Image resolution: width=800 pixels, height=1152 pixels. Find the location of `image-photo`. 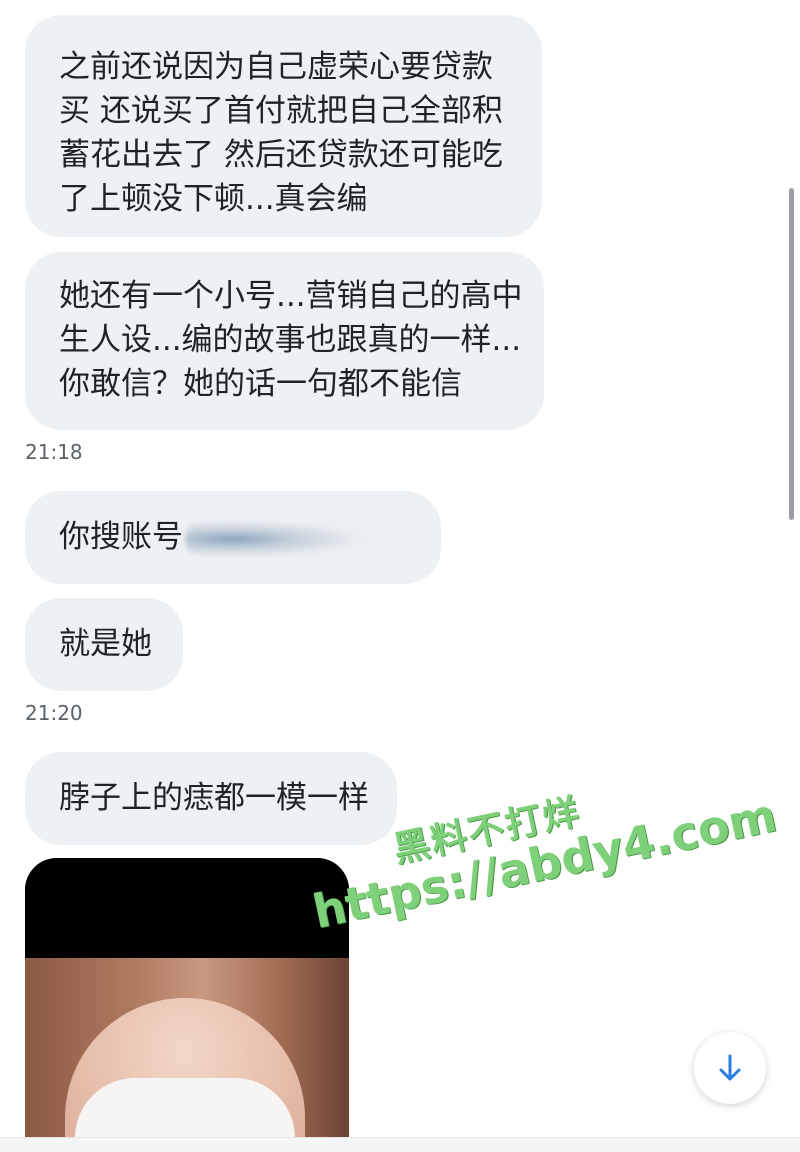

image-photo is located at coordinates (187, 1055).